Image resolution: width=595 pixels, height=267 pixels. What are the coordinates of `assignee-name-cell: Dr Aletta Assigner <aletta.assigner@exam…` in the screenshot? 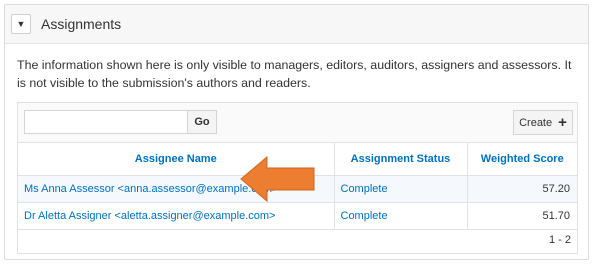 It's located at (176, 216).